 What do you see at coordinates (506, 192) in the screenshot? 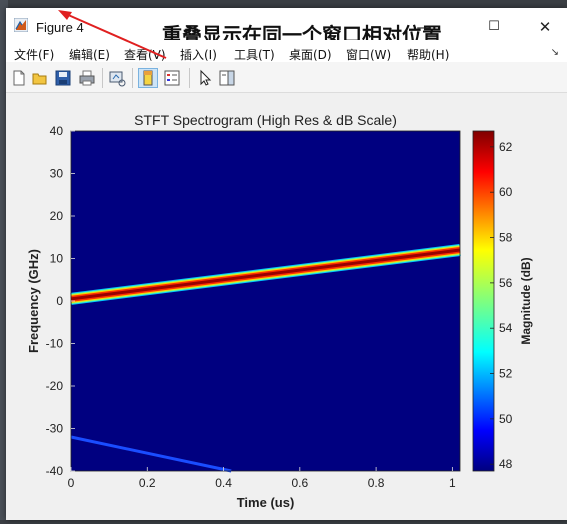
I see `colorbar-tick-label: 60` at bounding box center [506, 192].